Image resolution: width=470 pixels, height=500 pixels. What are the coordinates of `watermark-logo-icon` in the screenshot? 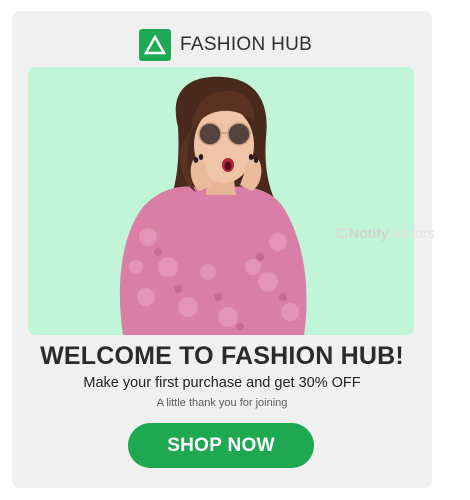 It's located at (342, 233).